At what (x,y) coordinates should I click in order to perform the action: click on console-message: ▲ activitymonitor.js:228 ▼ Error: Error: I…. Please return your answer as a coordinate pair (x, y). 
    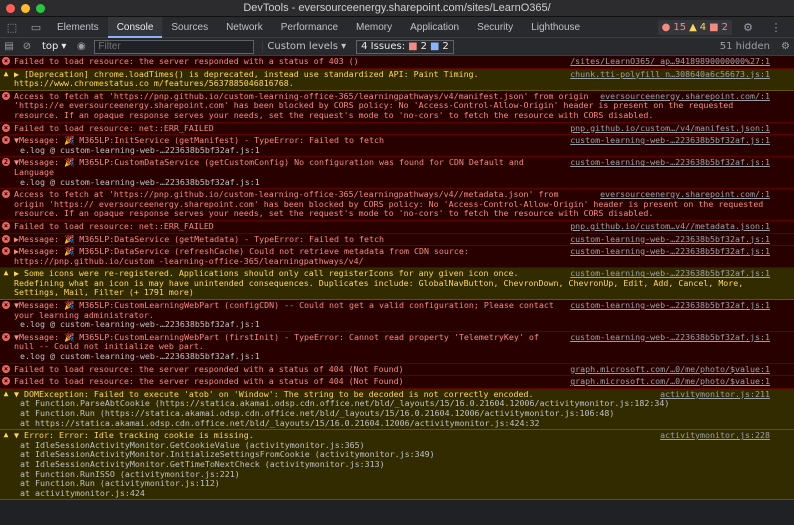
    Looking at the image, I should click on (397, 465).